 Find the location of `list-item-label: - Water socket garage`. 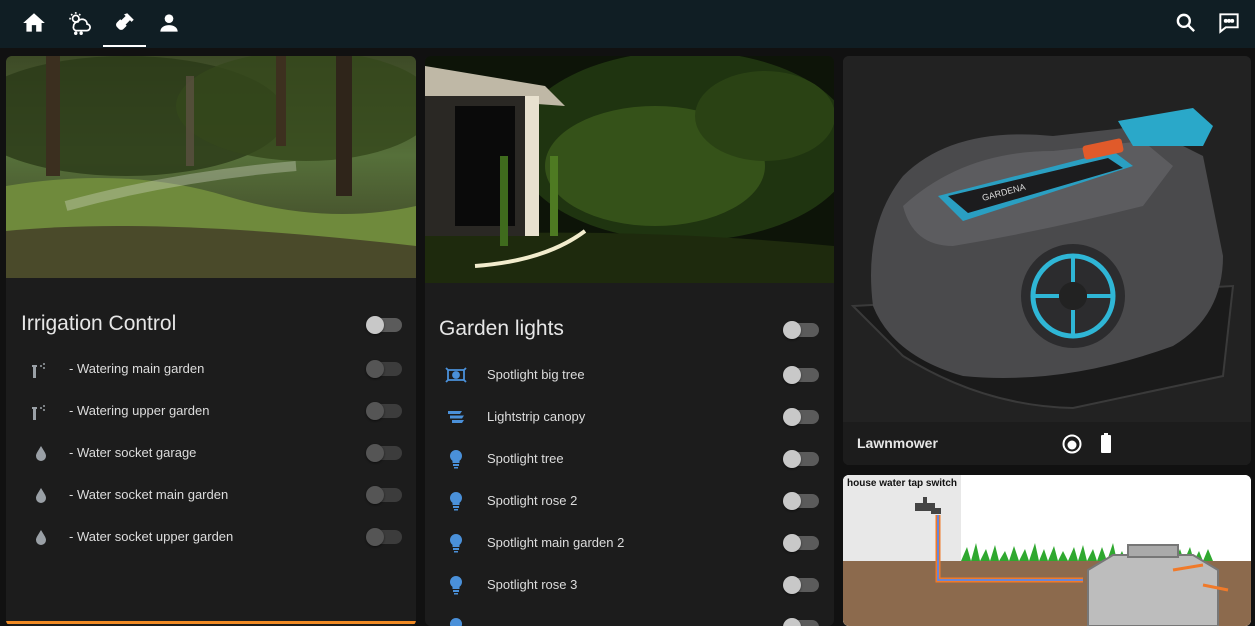

list-item-label: - Water socket garage is located at coordinates (133, 452).